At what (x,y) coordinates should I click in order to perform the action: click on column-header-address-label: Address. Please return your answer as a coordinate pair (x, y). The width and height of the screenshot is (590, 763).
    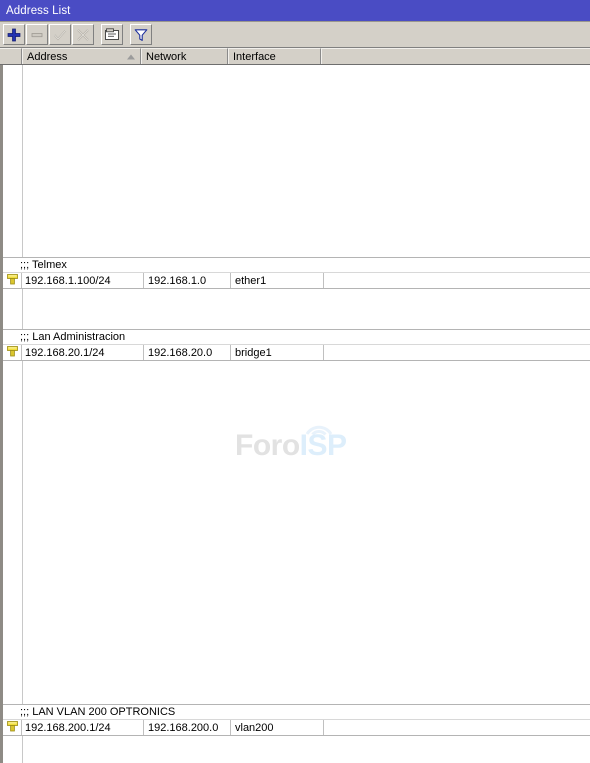
    Looking at the image, I should click on (47, 56).